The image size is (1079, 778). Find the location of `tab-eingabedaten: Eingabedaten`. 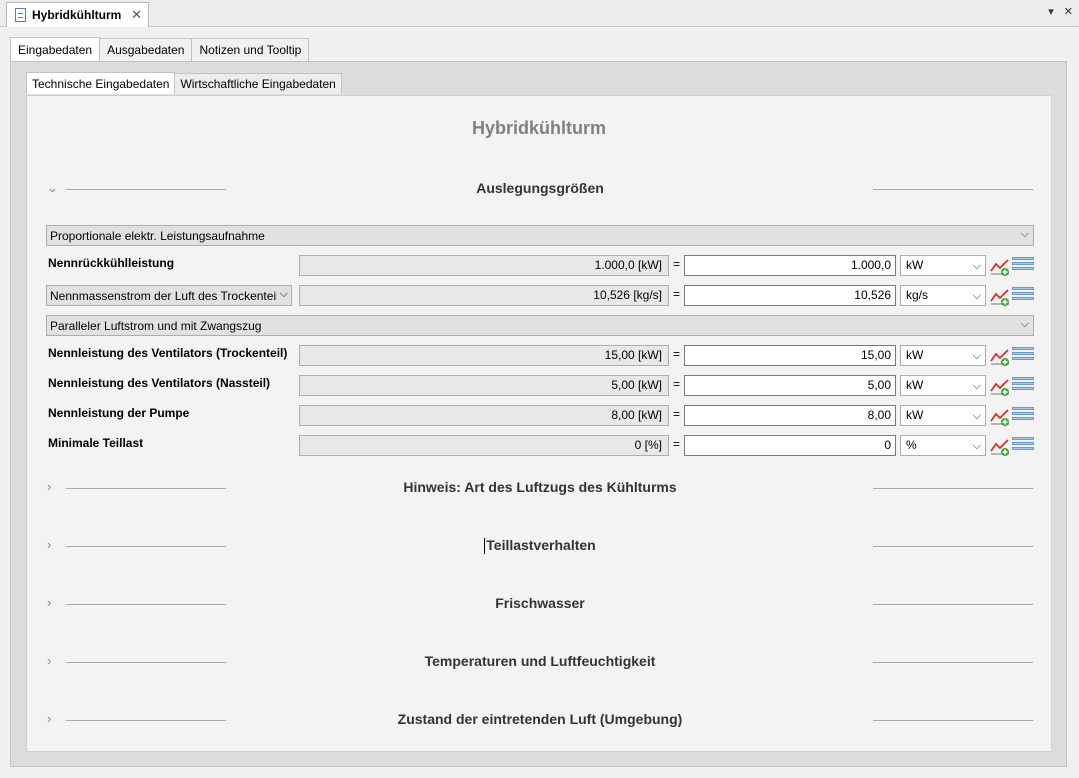

tab-eingabedaten: Eingabedaten is located at coordinates (55, 49).